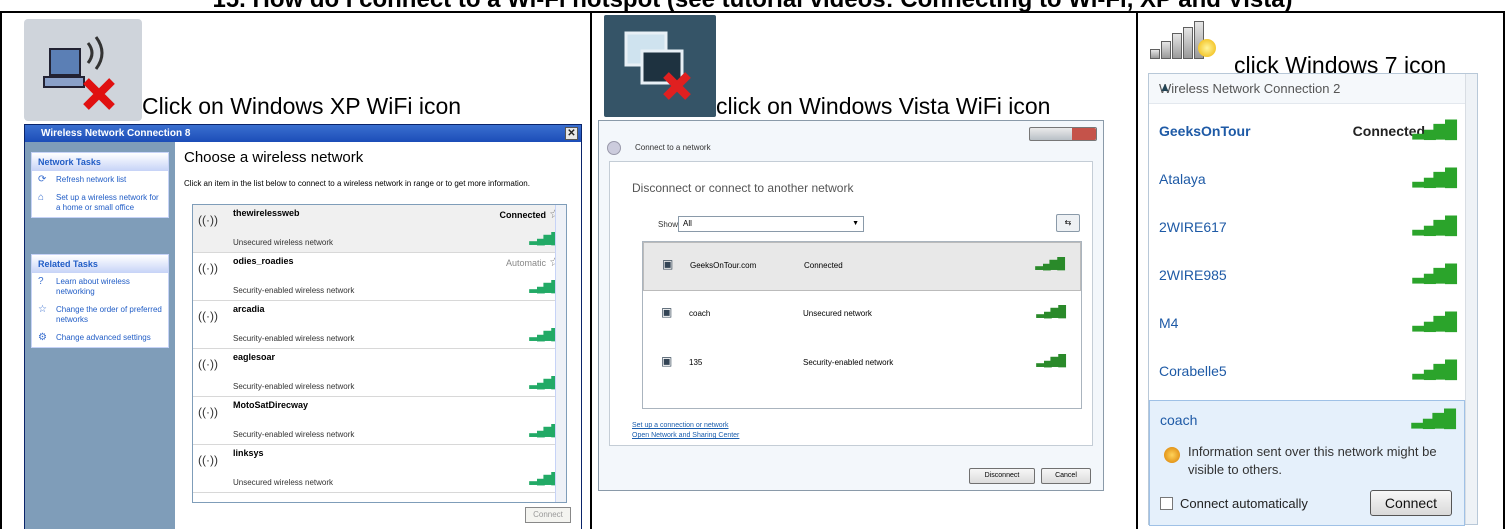  I want to click on connect-automatically-checkbox, so click(1166, 503).